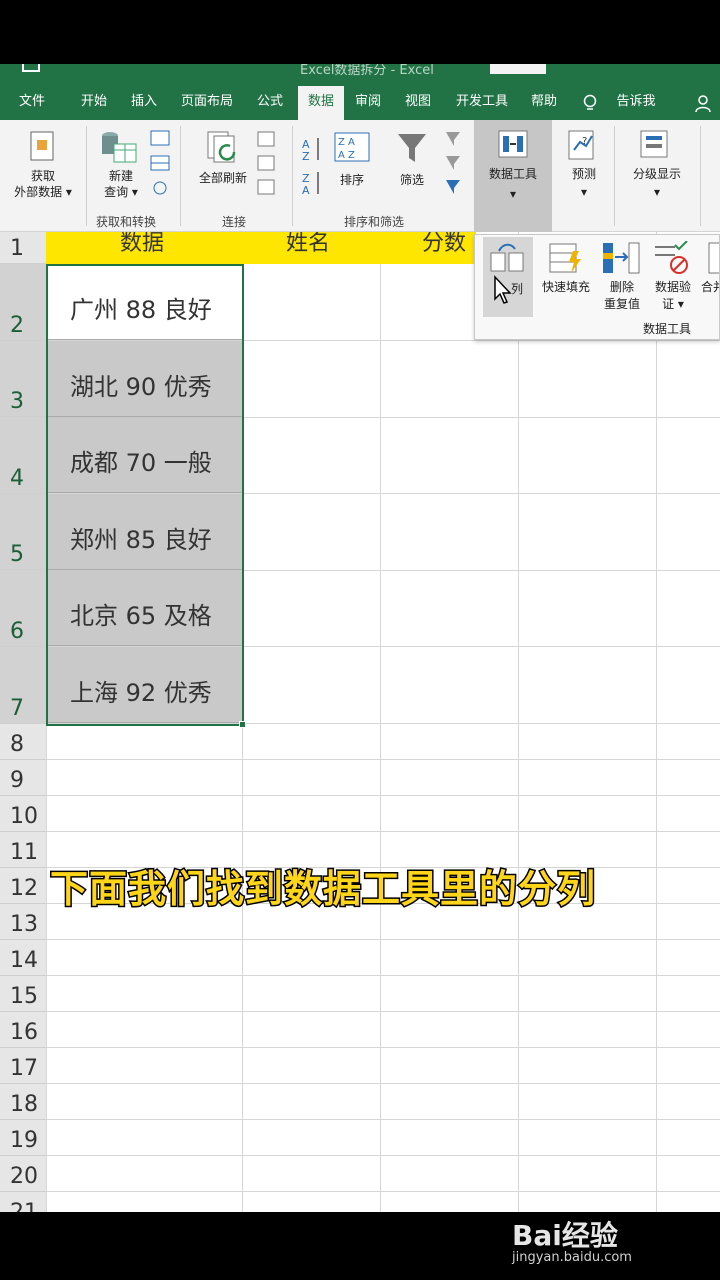 The image size is (720, 1280). Describe the element at coordinates (306, 190) in the screenshot. I see `svg-text: A` at that location.